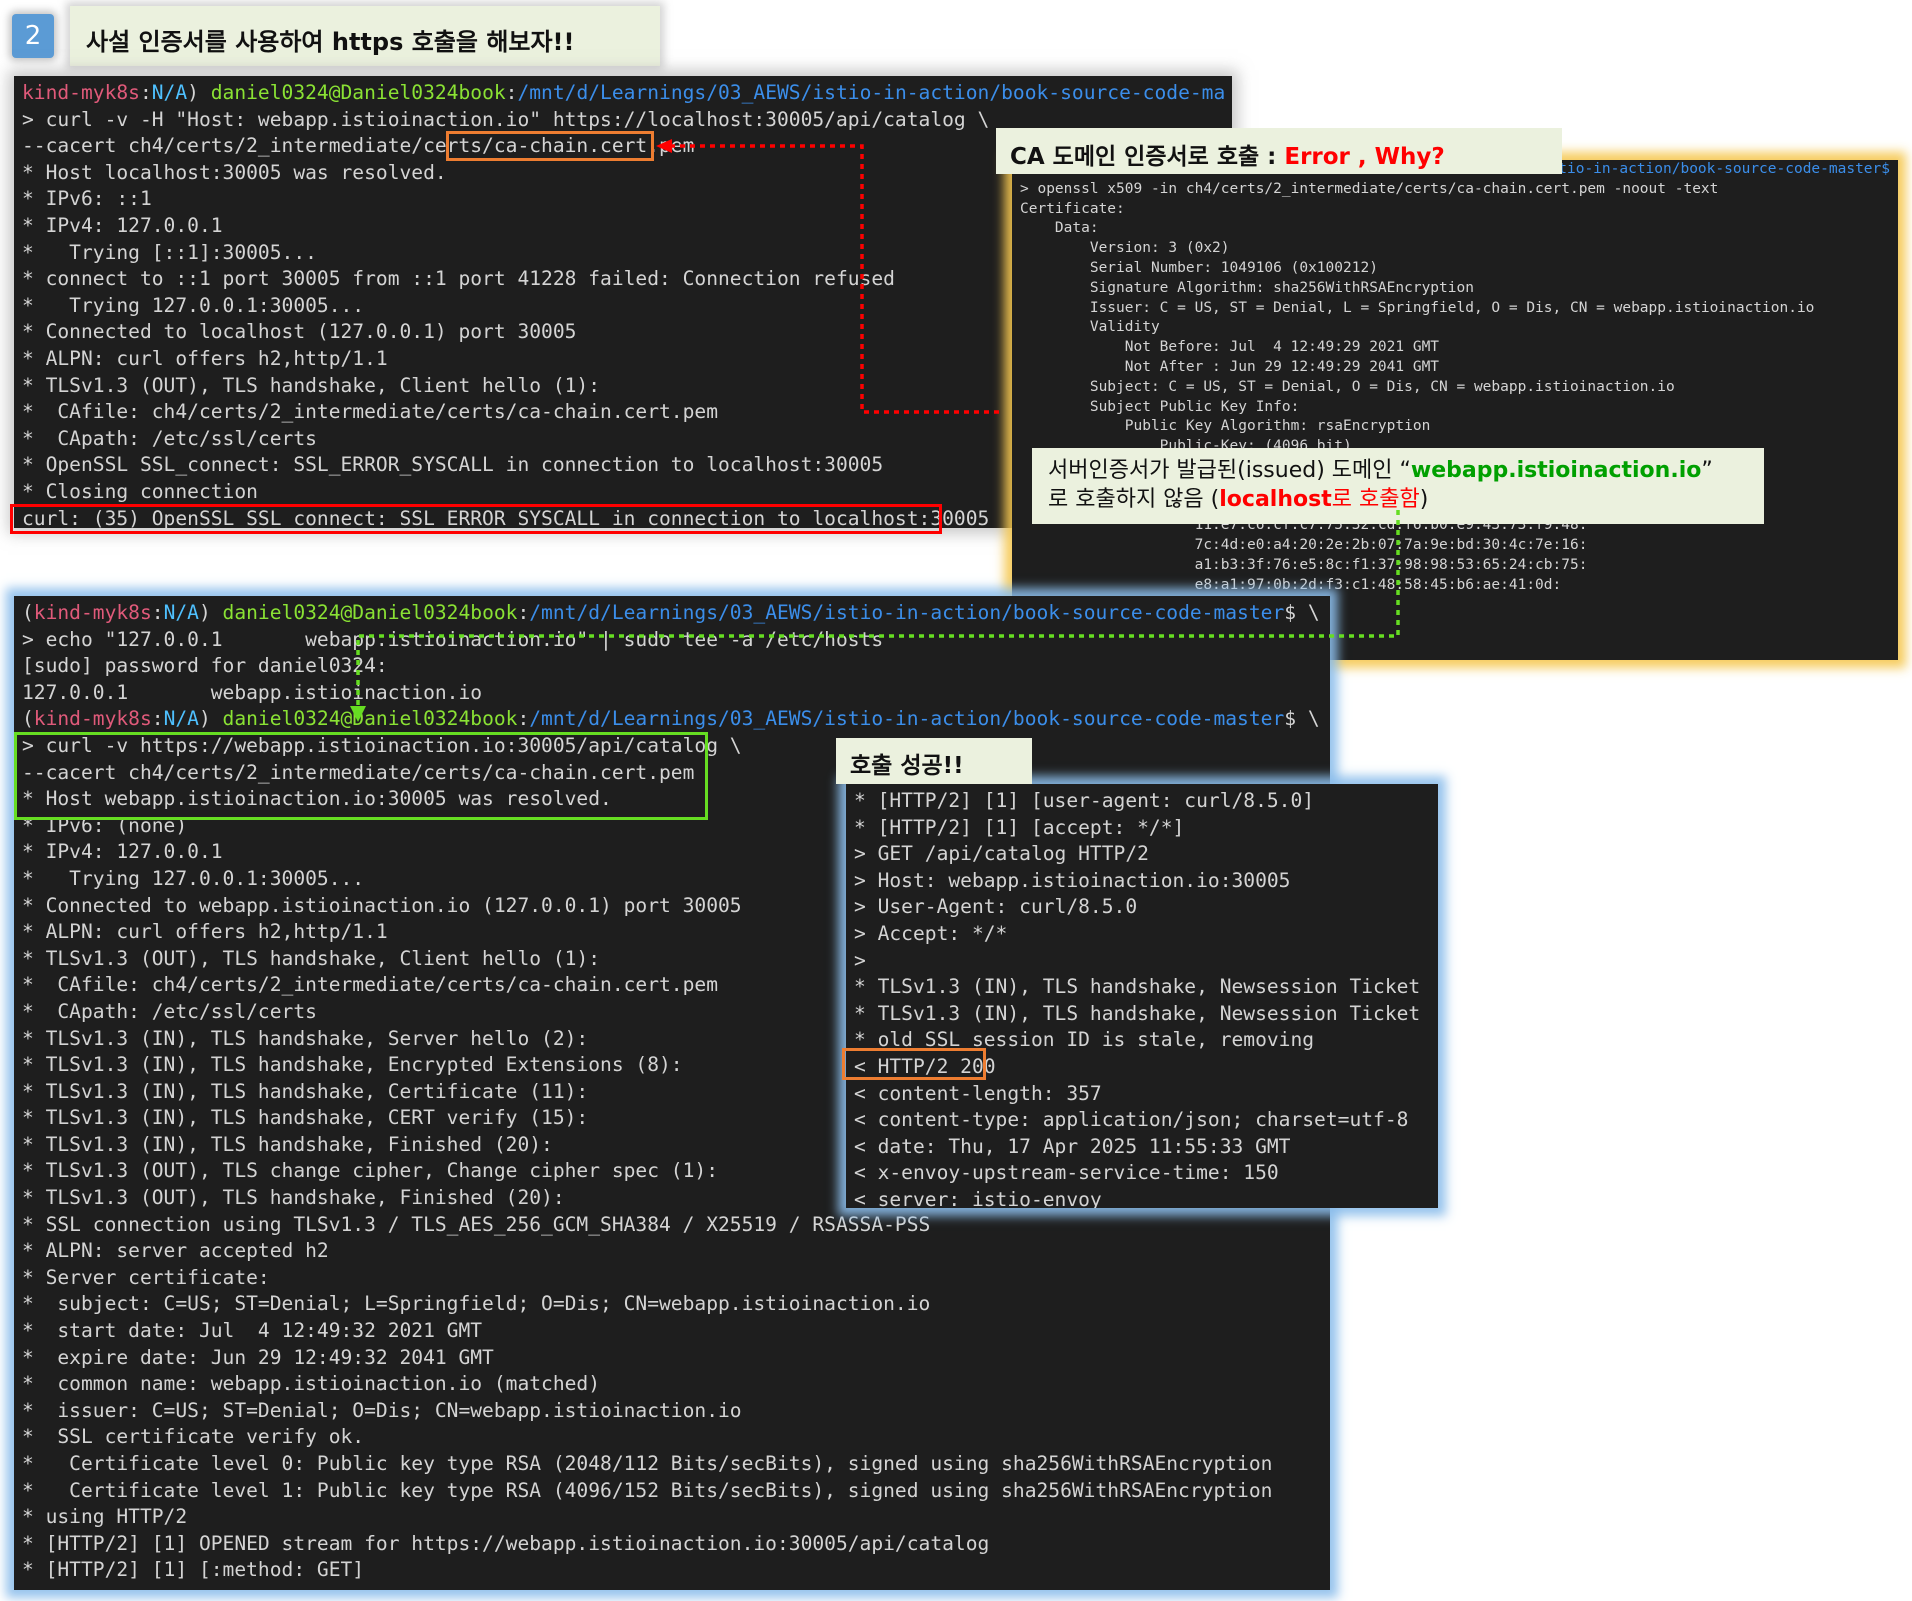  I want to click on terminal-line: > User-Agent: curl/8.5.0, so click(996, 907).